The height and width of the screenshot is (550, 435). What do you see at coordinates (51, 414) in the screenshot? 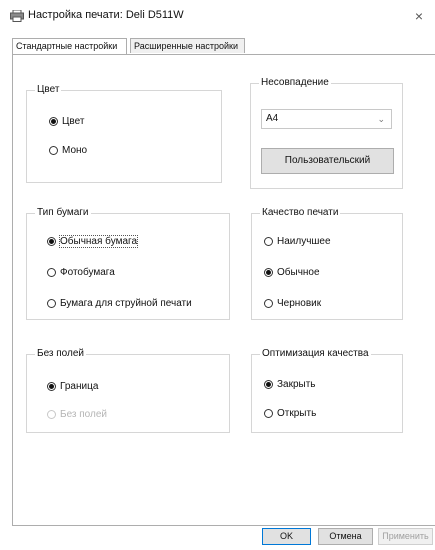
I see `radio-disabled-icon` at bounding box center [51, 414].